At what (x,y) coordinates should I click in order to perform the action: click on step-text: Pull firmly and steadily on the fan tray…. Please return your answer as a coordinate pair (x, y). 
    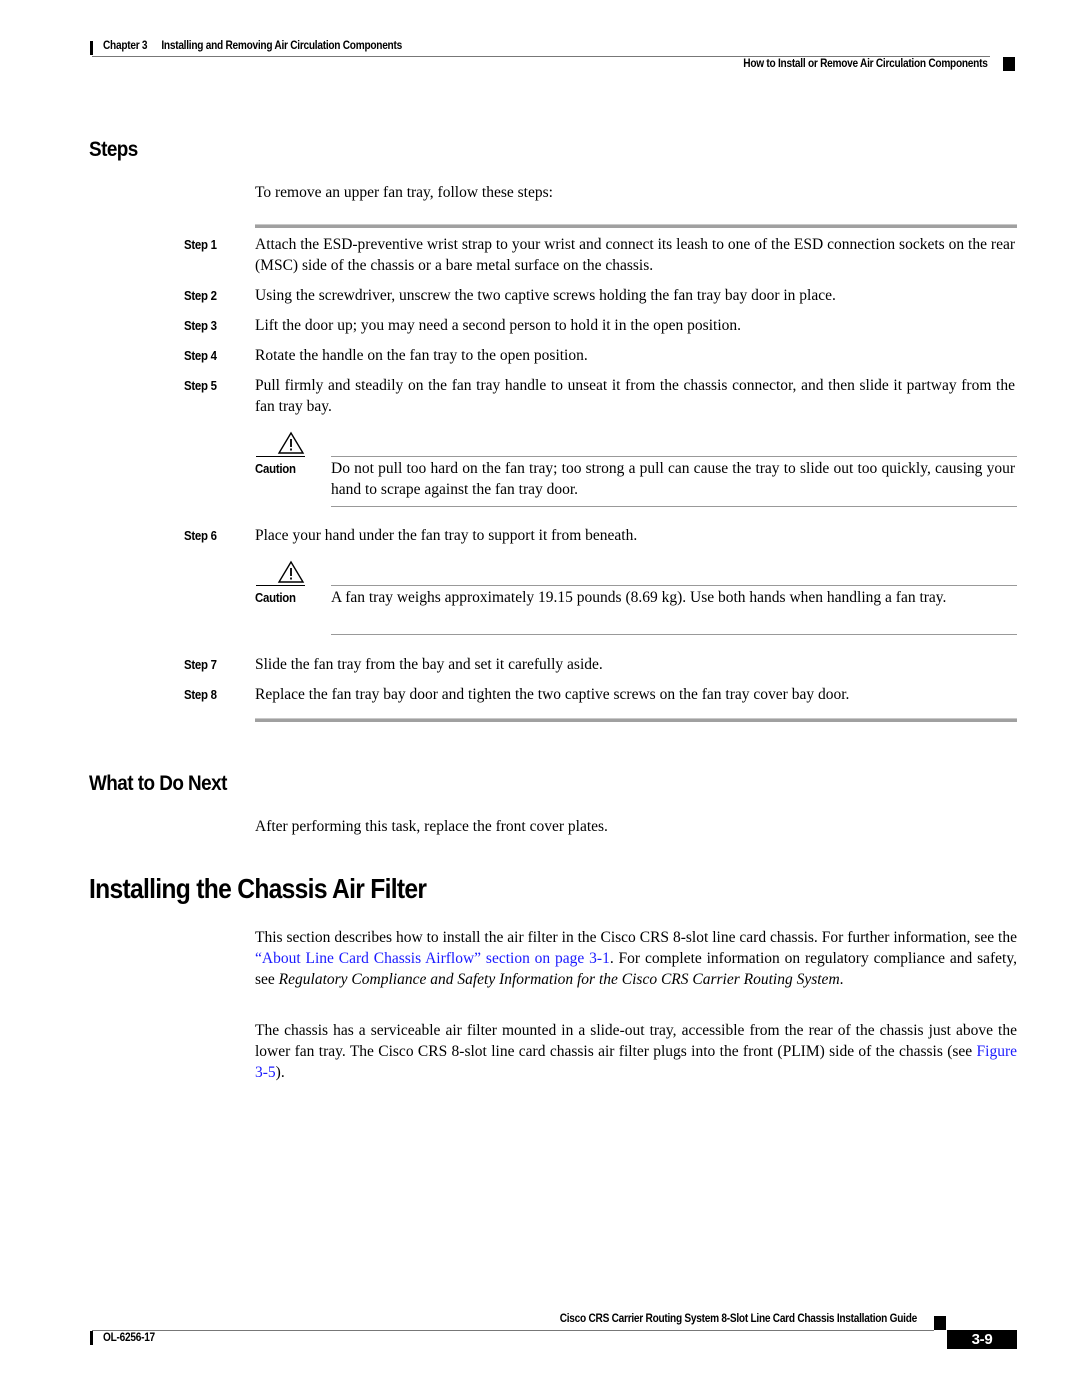
    Looking at the image, I should click on (635, 396).